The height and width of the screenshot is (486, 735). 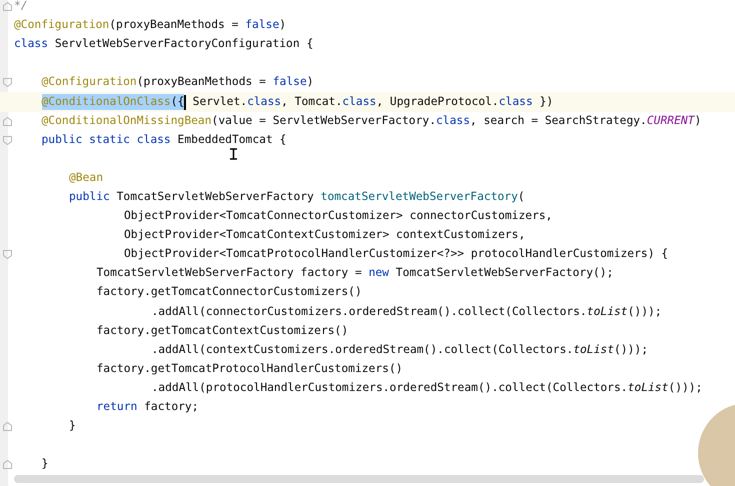 What do you see at coordinates (437, 102) in the screenshot?
I see `code-text: , UpgradeProtocol.` at bounding box center [437, 102].